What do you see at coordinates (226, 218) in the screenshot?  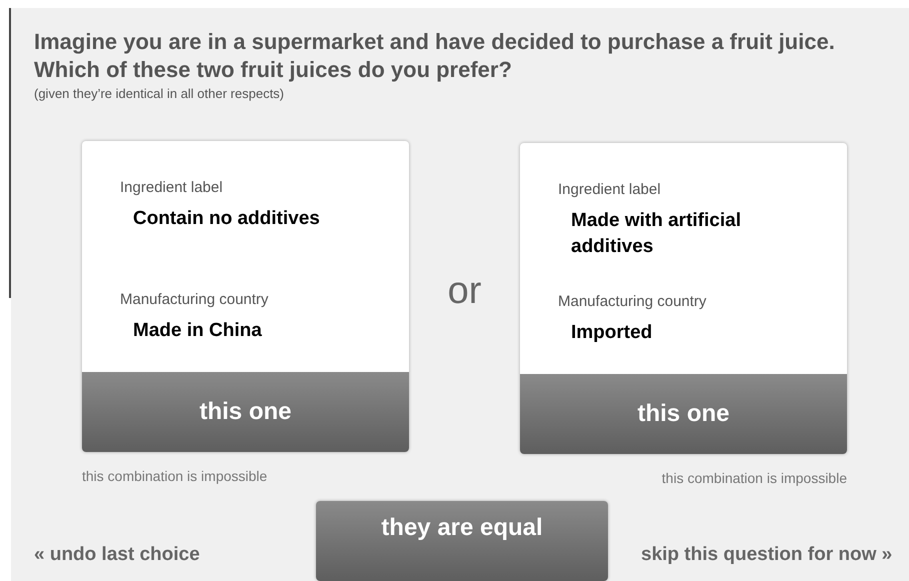 I see `attribute-value: Contain no additives` at bounding box center [226, 218].